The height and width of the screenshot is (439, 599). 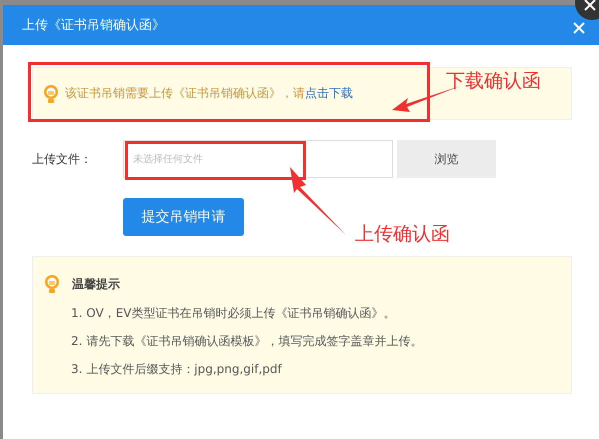 What do you see at coordinates (183, 217) in the screenshot?
I see `submit-button: 提交吊销申请` at bounding box center [183, 217].